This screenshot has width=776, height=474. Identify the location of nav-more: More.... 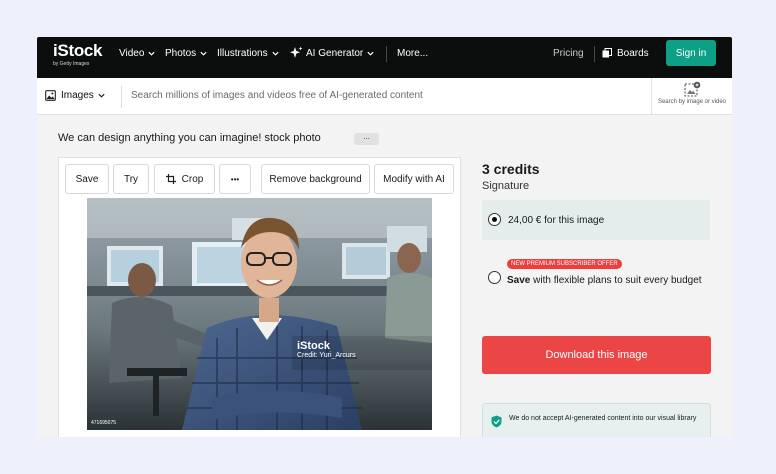
(412, 53).